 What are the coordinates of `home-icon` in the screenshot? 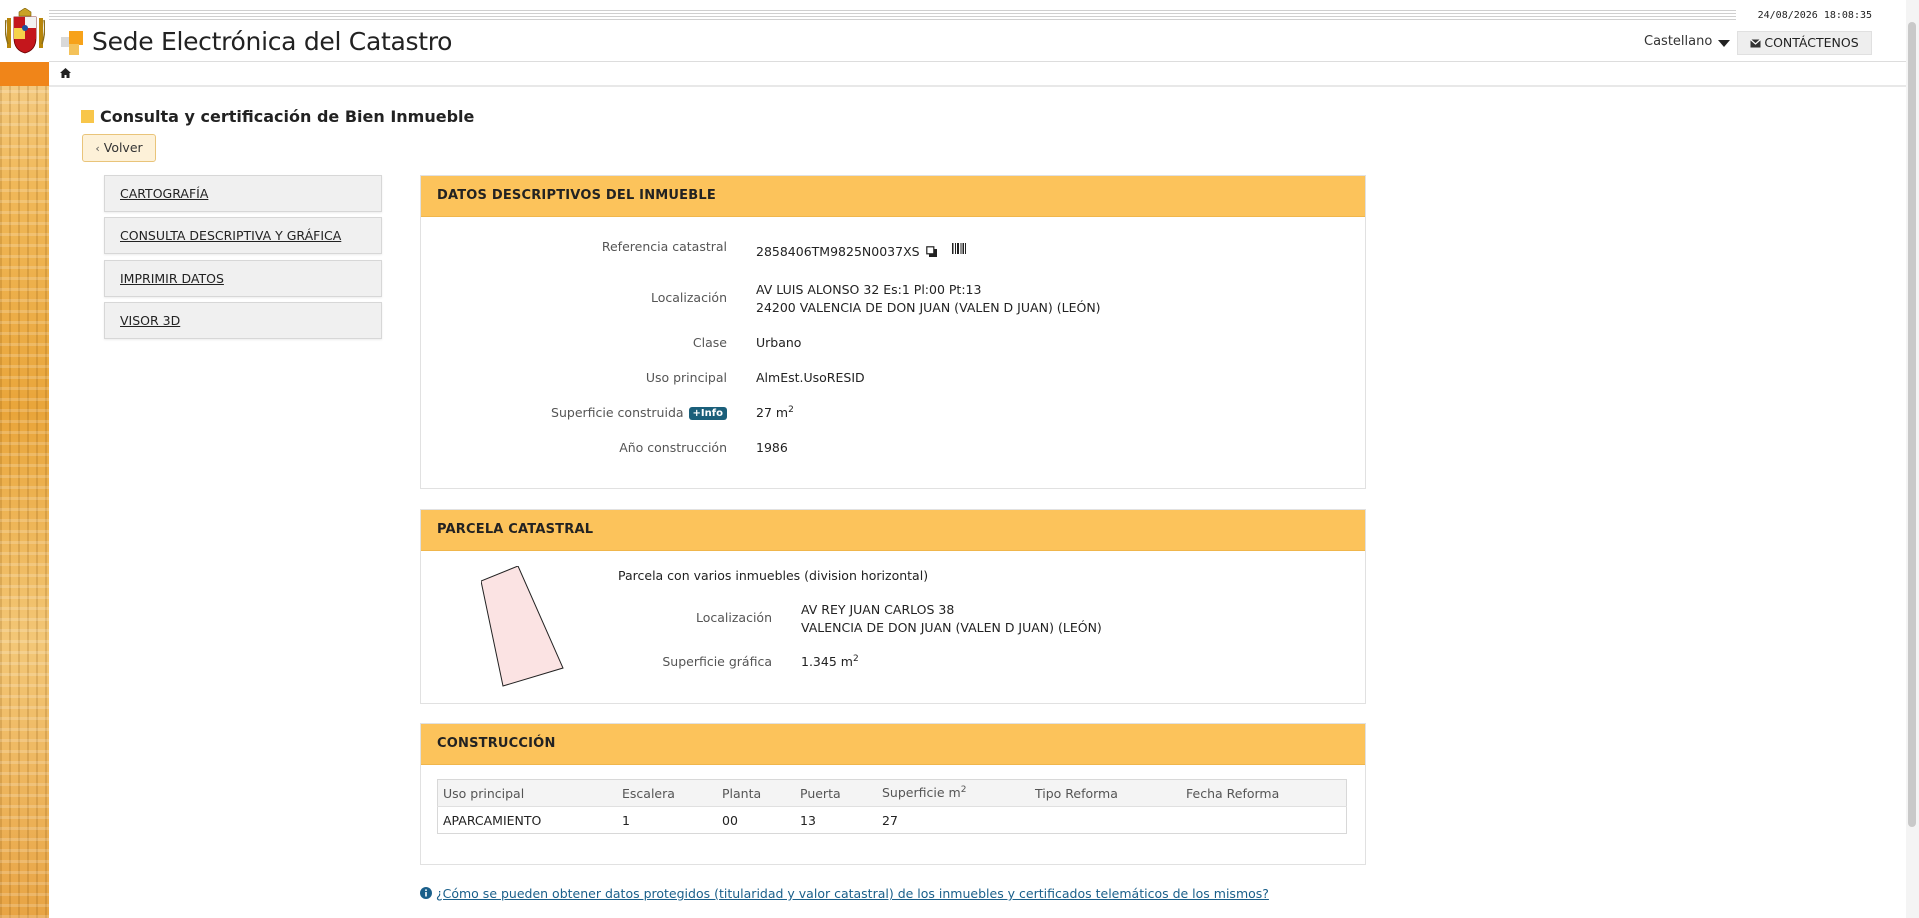 It's located at (65, 73).